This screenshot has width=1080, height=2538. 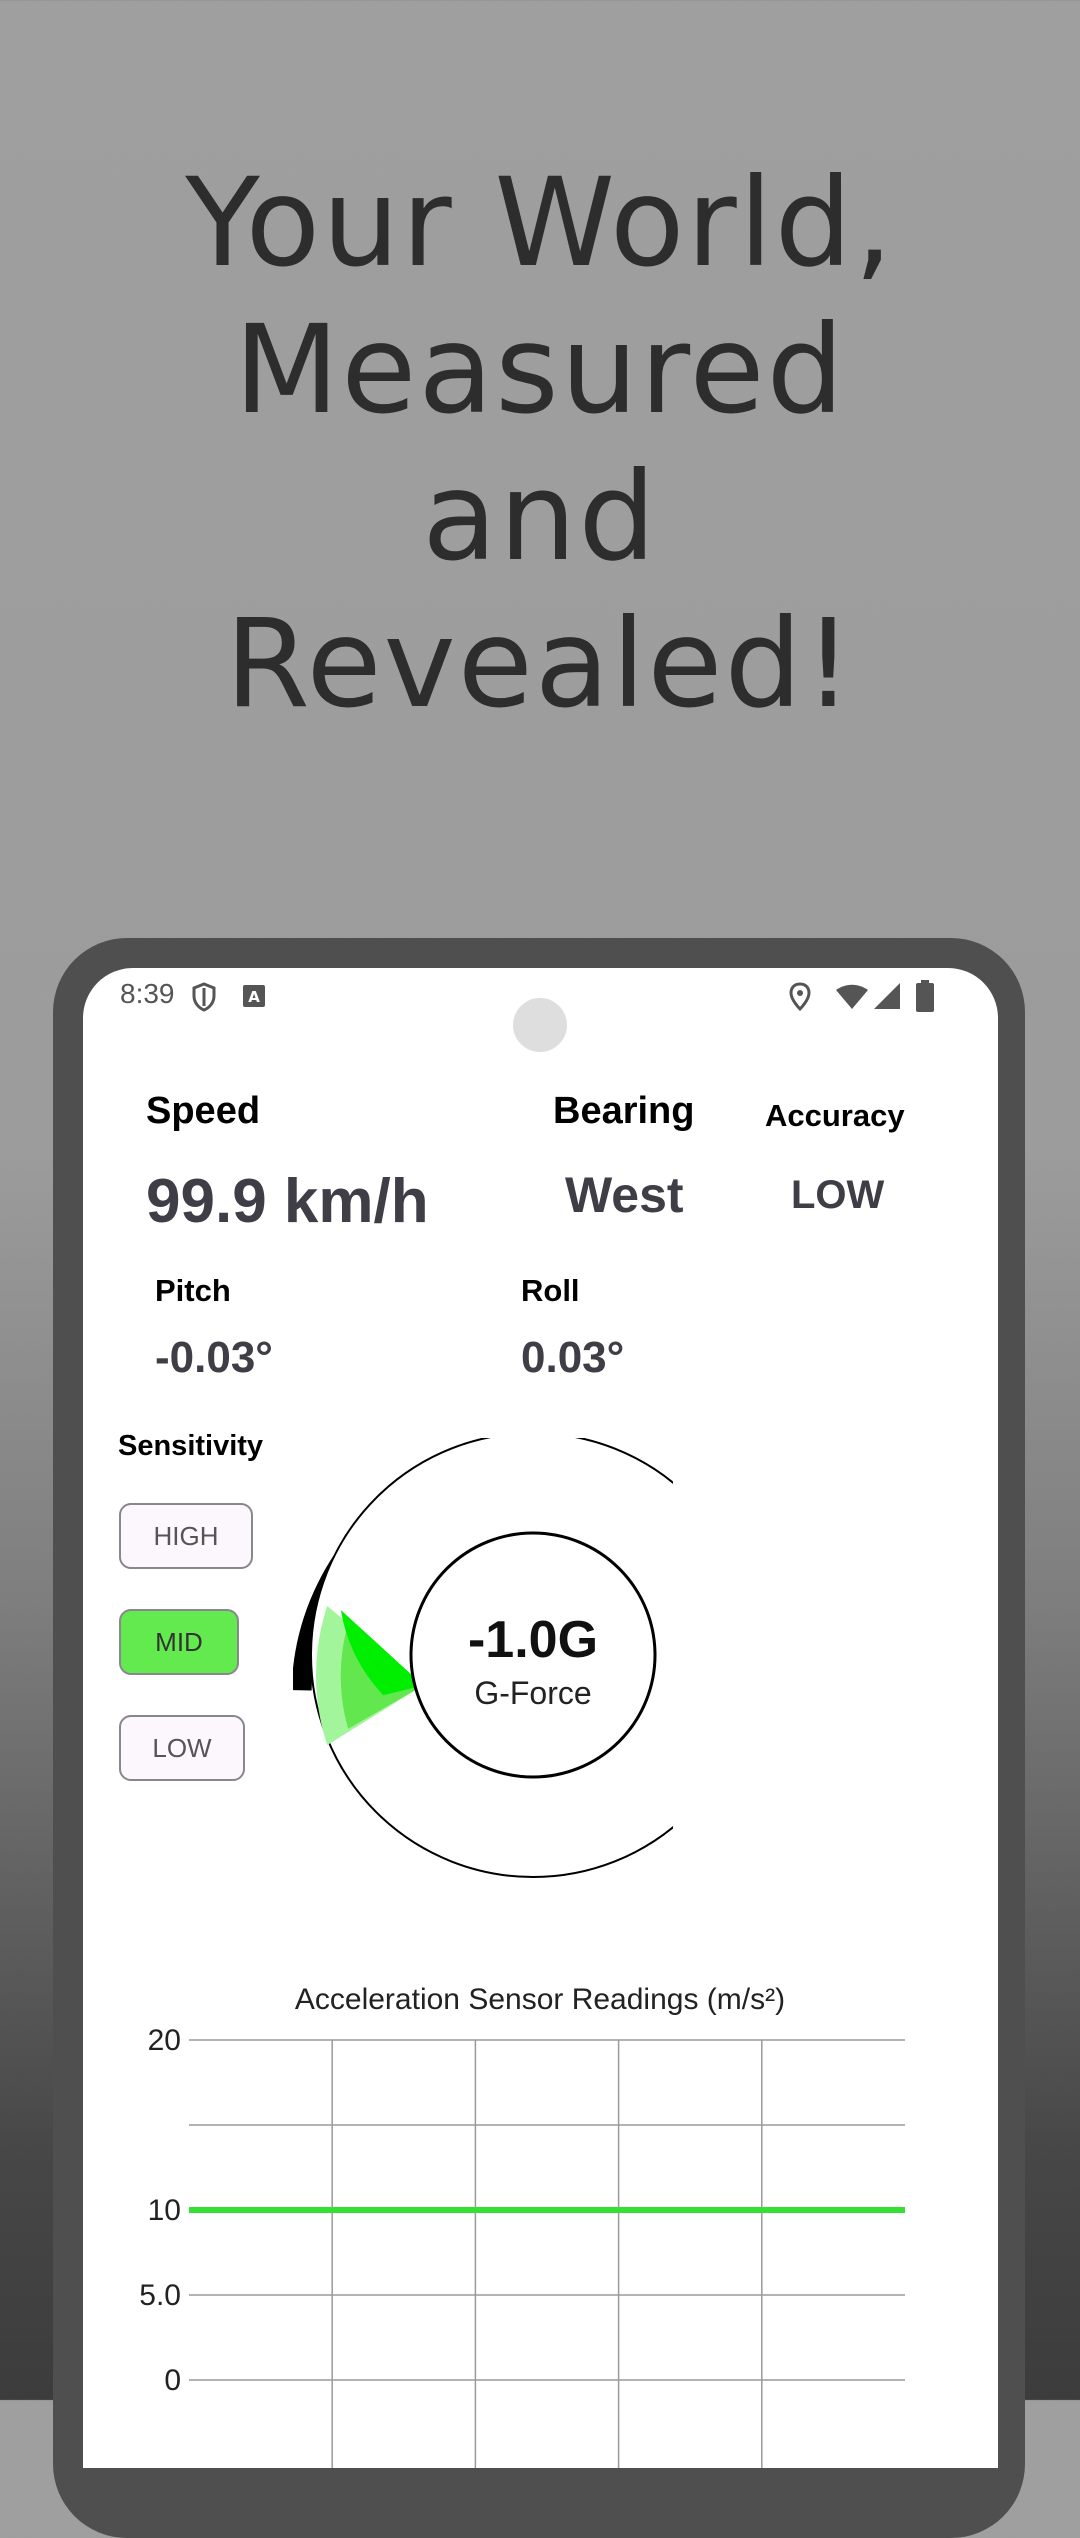 I want to click on status-time: 8:39, so click(x=147, y=993).